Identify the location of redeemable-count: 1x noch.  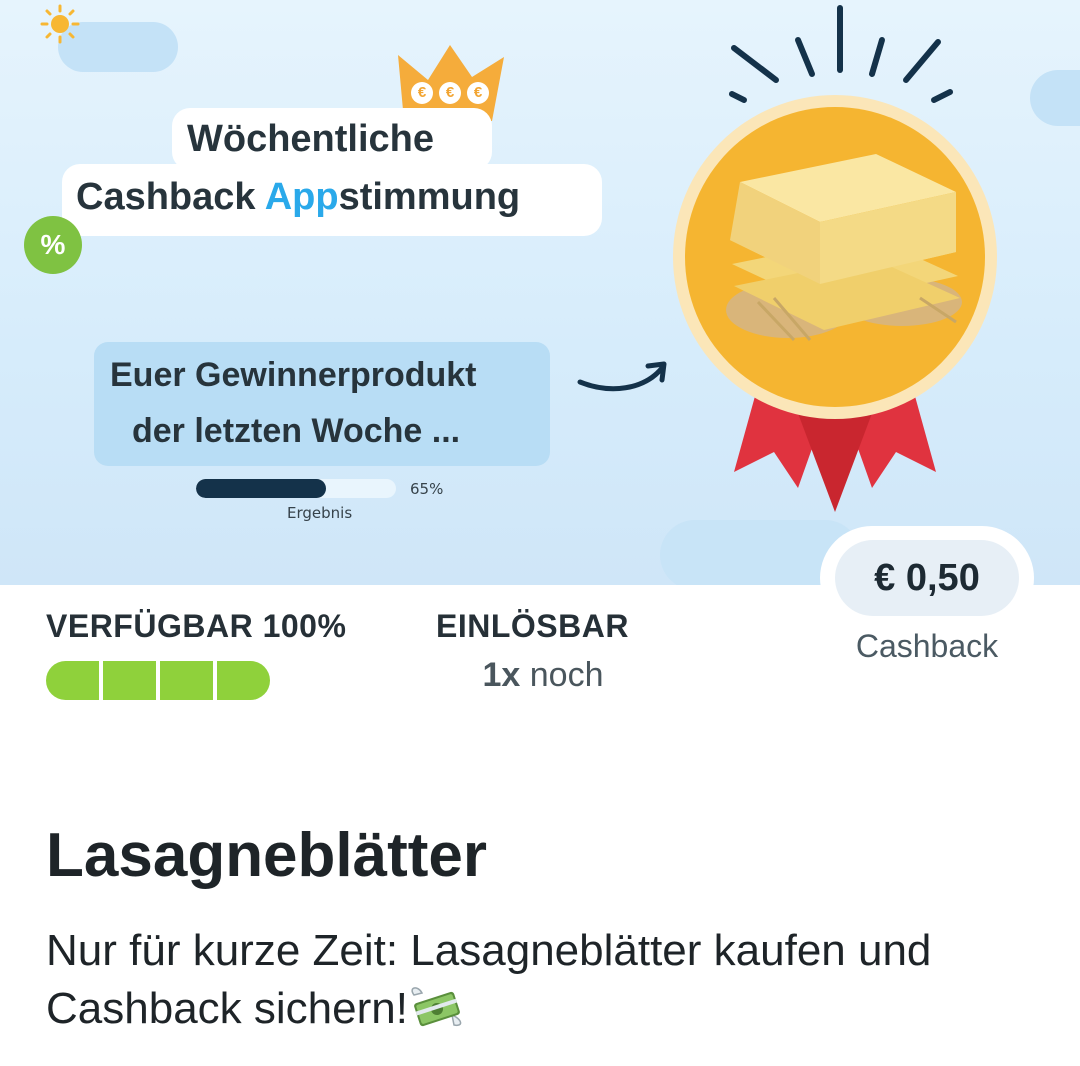
(543, 675).